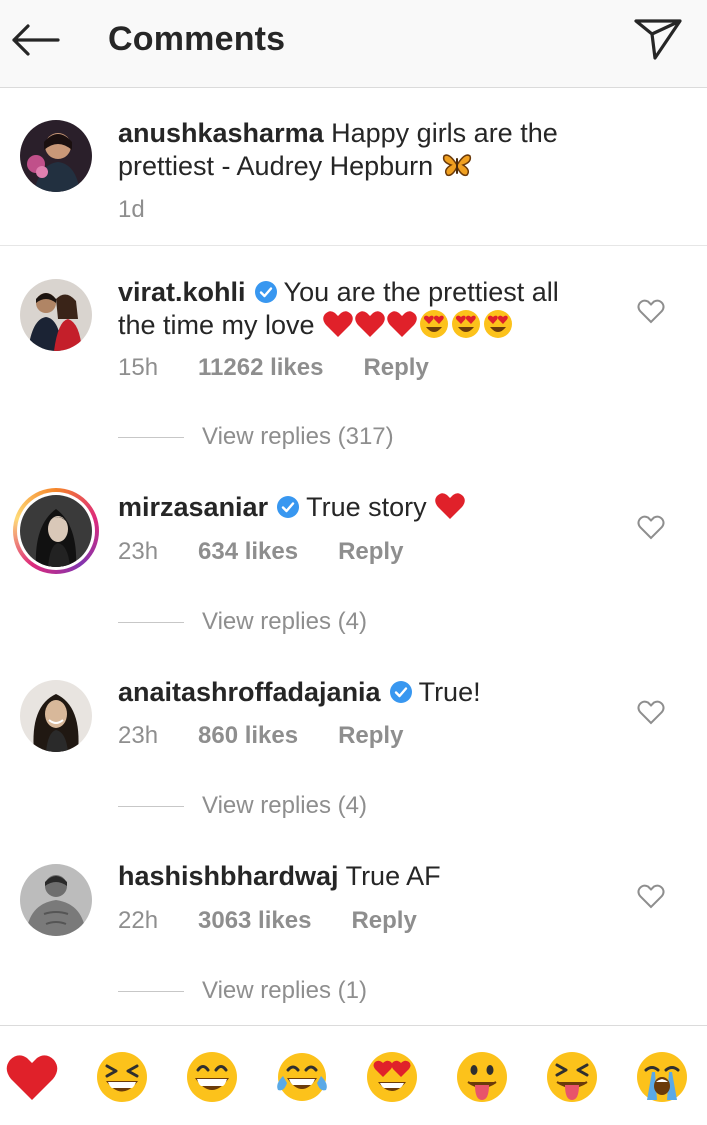  I want to click on back-button, so click(35, 40).